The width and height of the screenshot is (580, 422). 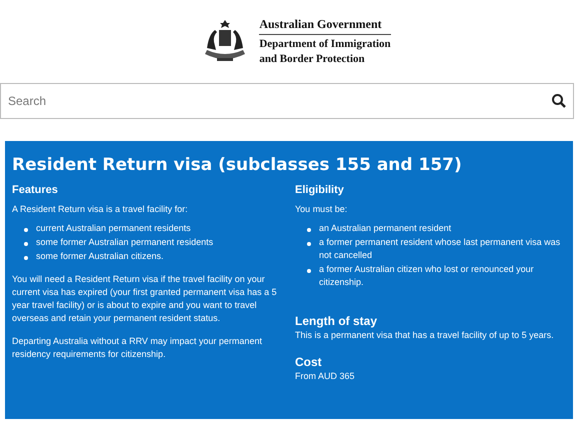 I want to click on section-heading: Cost, so click(x=309, y=362).